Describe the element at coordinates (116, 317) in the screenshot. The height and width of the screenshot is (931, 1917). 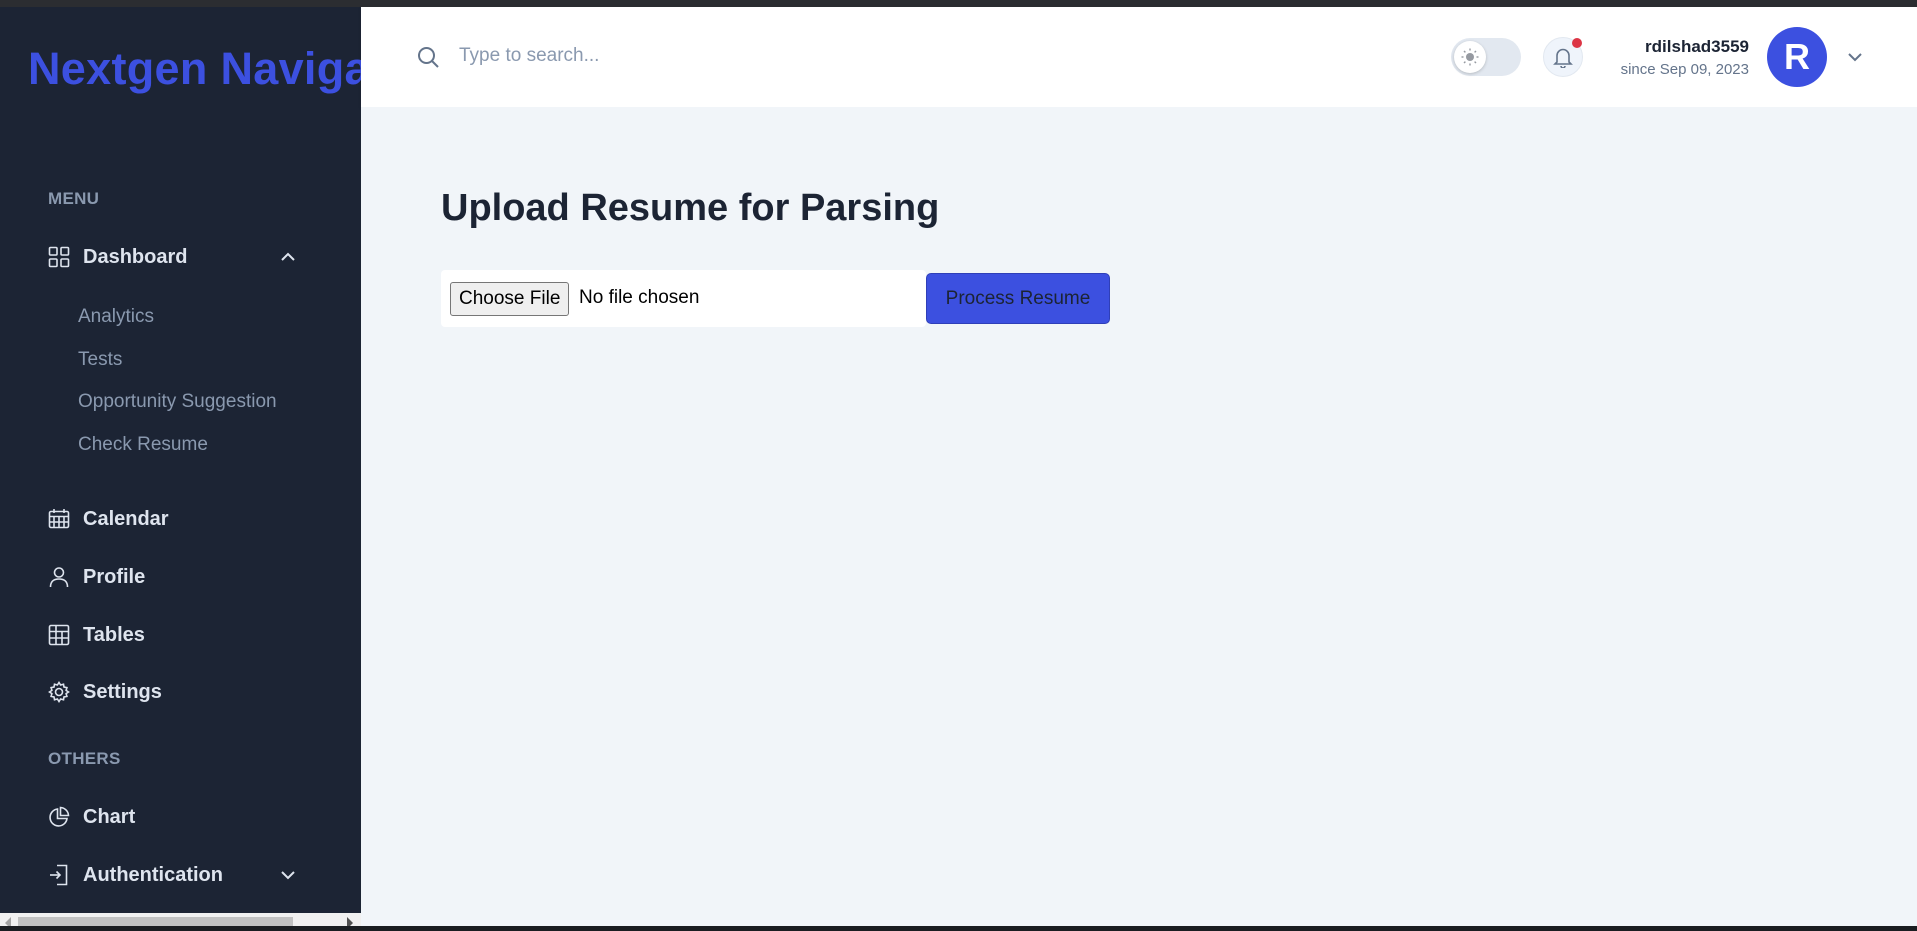
I see `sidebar-subitem-analytics: Analytics` at that location.